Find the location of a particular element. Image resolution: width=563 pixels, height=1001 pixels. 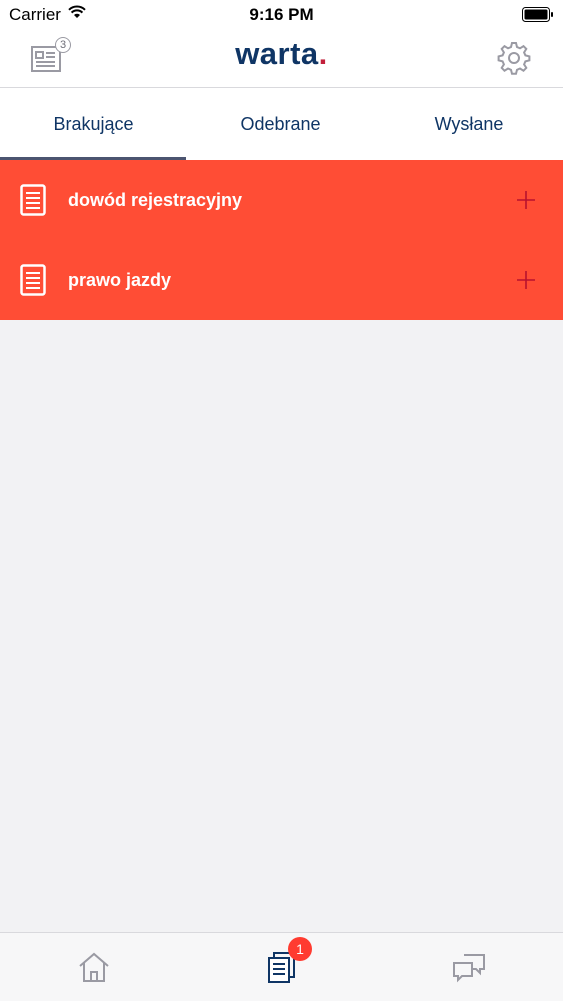

tab-odebrane: Odebrane is located at coordinates (280, 124).